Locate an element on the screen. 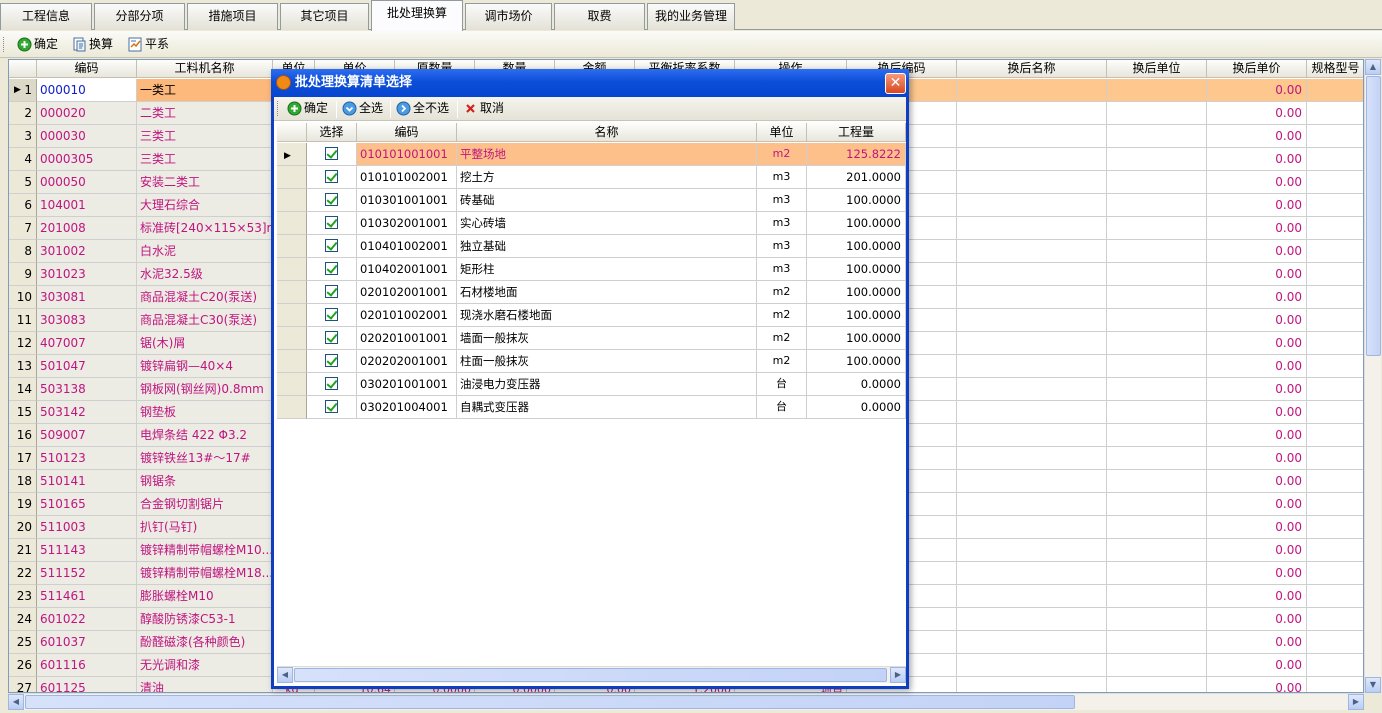 Image resolution: width=1382 pixels, height=713 pixels. vscroll-thumb is located at coordinates (1373, 216).